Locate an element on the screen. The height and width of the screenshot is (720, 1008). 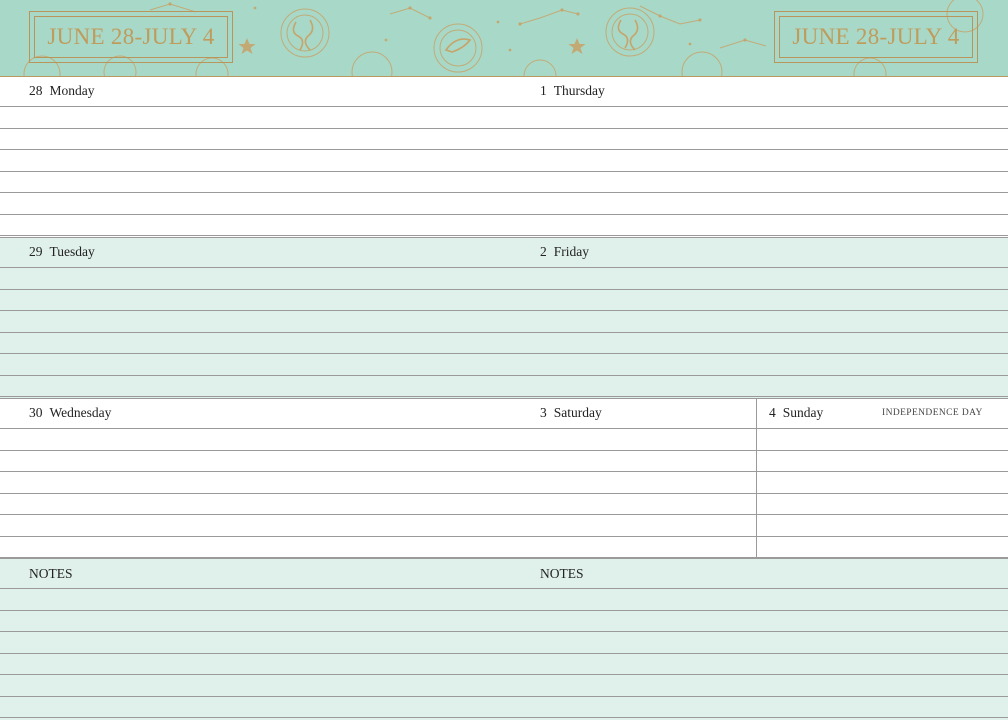
day-monday-number: 28 is located at coordinates (36, 90).